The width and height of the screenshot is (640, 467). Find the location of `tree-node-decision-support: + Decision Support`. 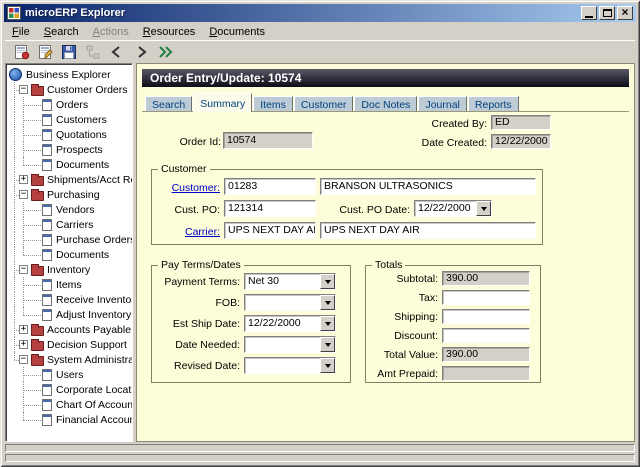

tree-node-decision-support: + Decision Support is located at coordinates (69, 344).